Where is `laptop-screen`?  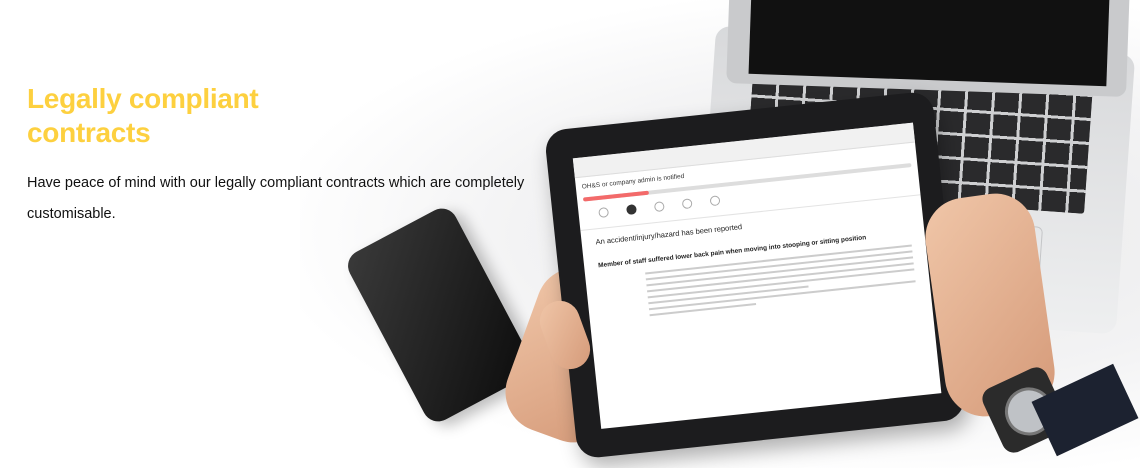
laptop-screen is located at coordinates (928, 48).